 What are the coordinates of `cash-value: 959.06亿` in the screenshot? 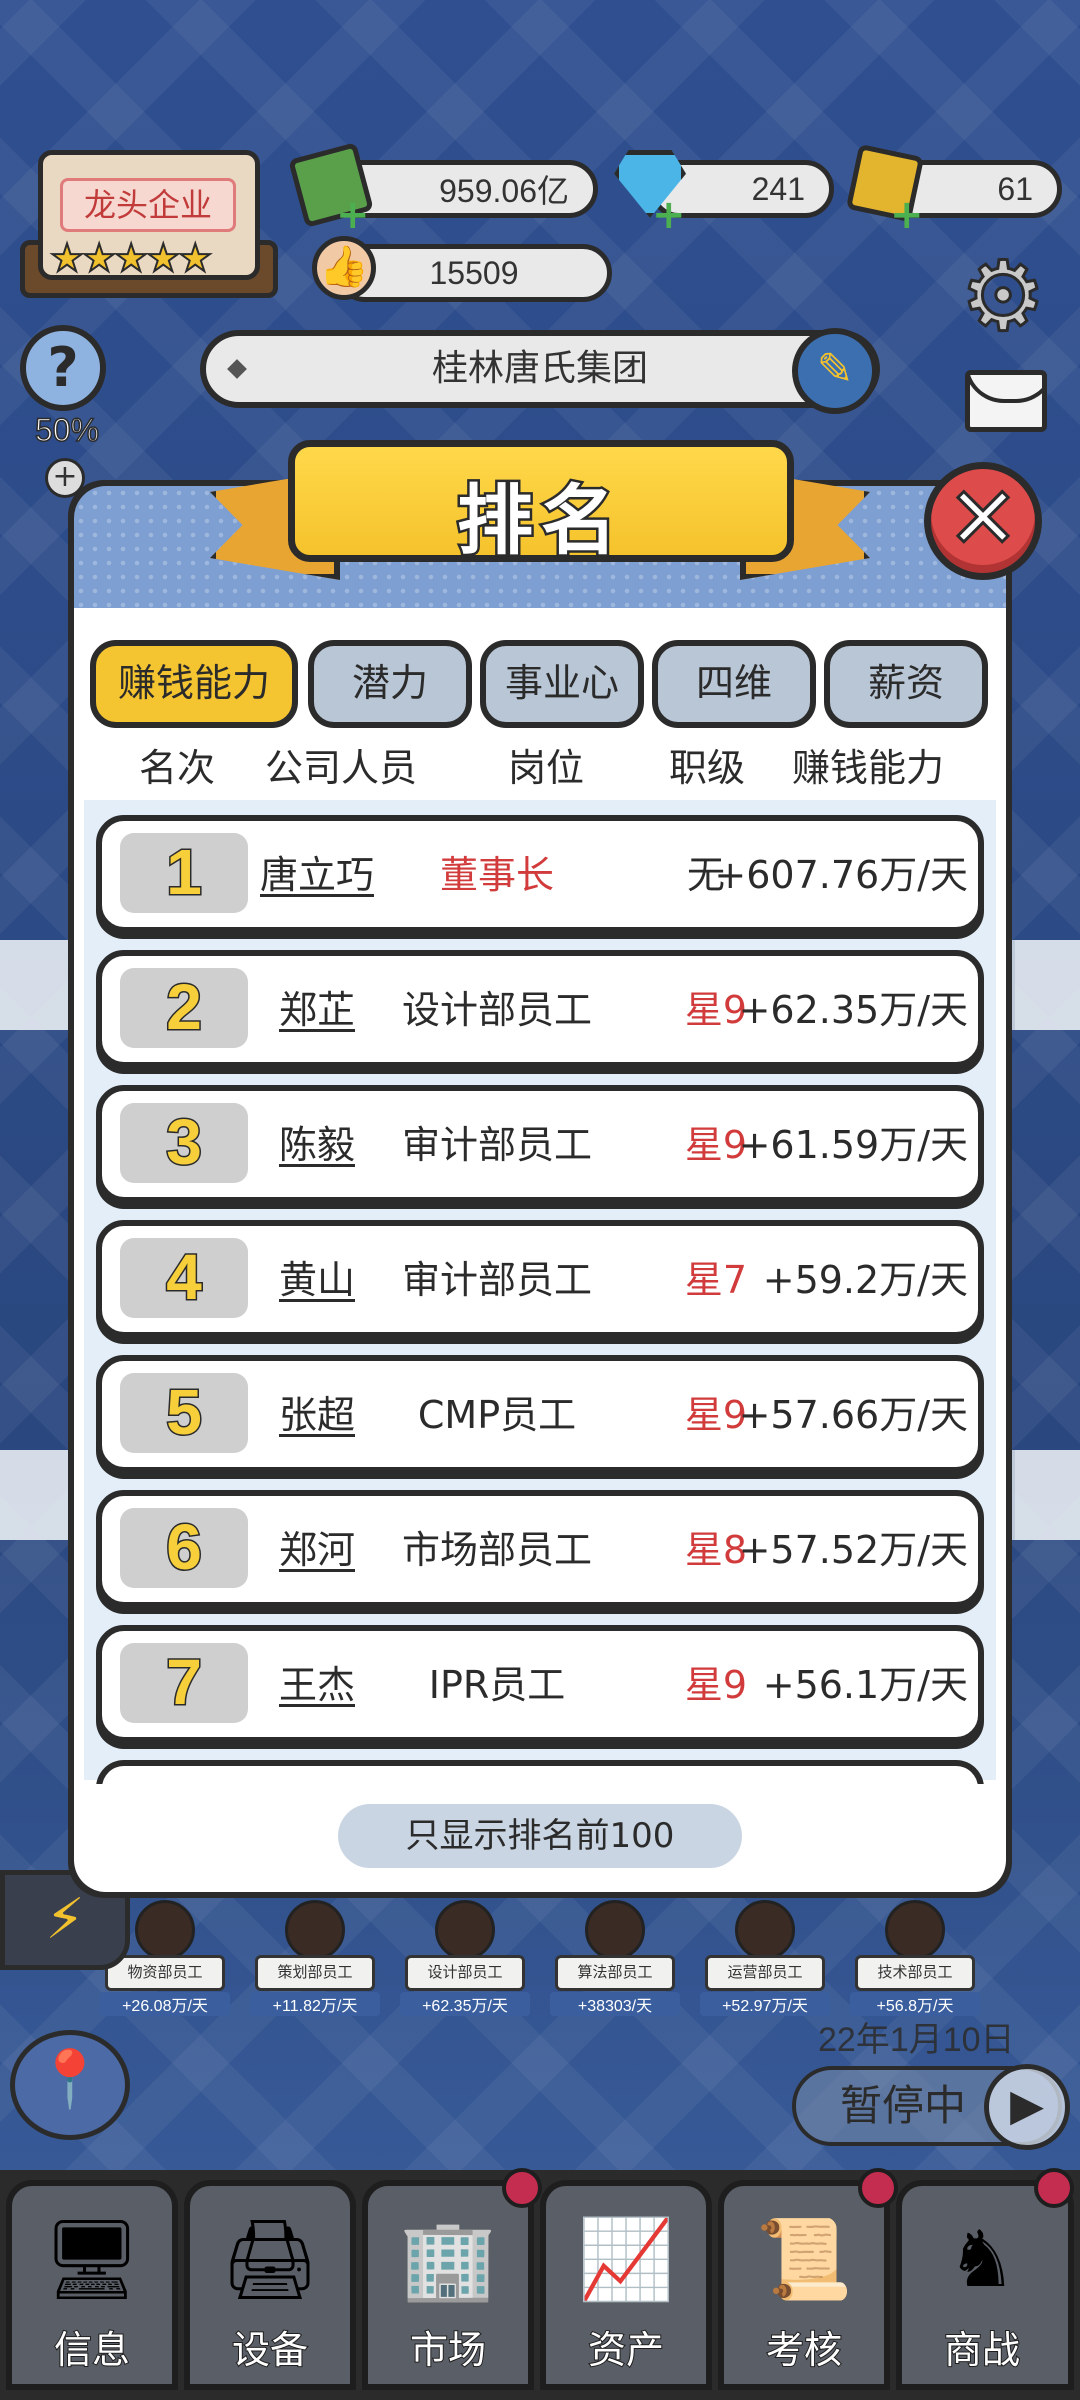 It's located at (504, 191).